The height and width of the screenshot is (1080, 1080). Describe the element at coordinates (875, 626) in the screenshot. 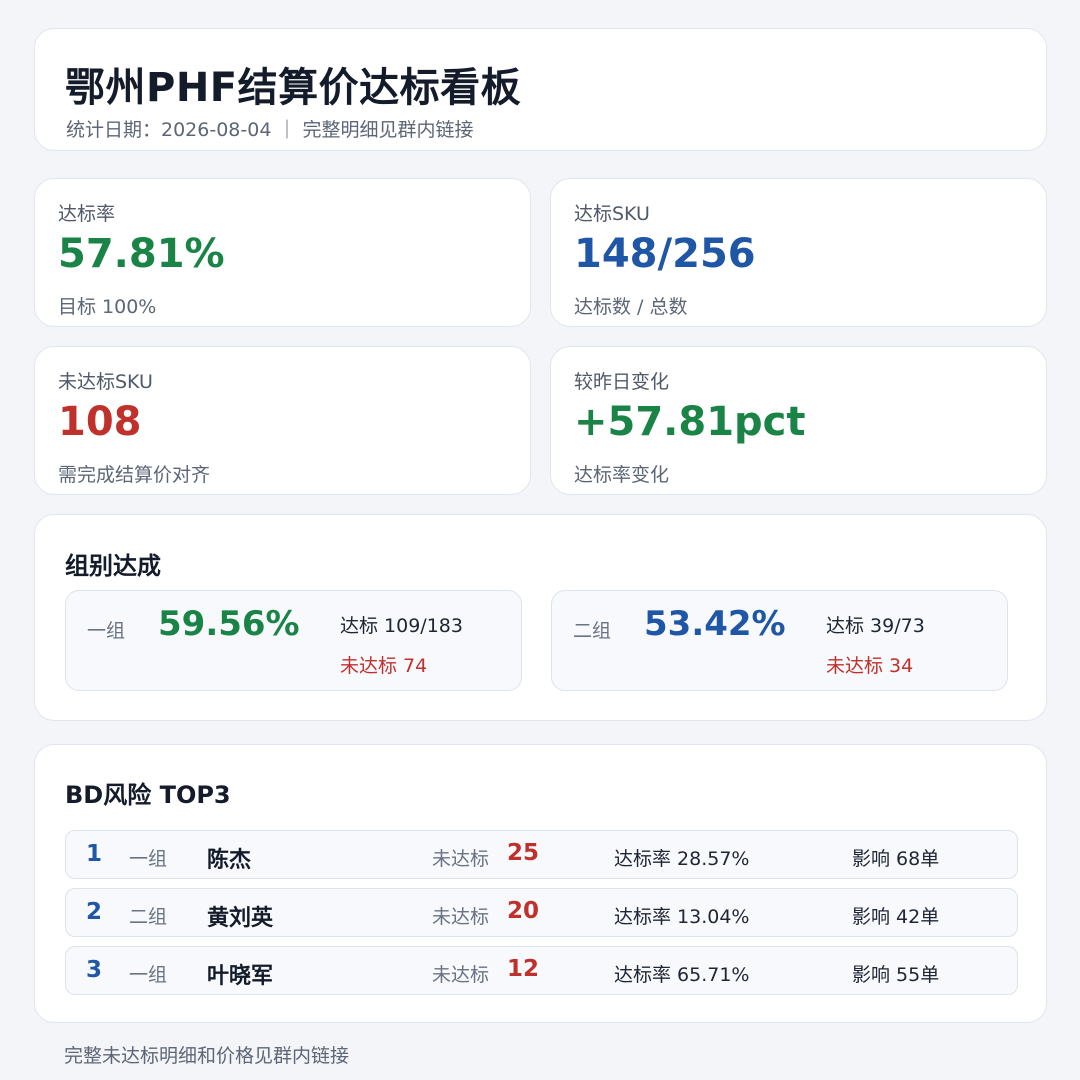

I see `group-done: 达标 39/73` at that location.